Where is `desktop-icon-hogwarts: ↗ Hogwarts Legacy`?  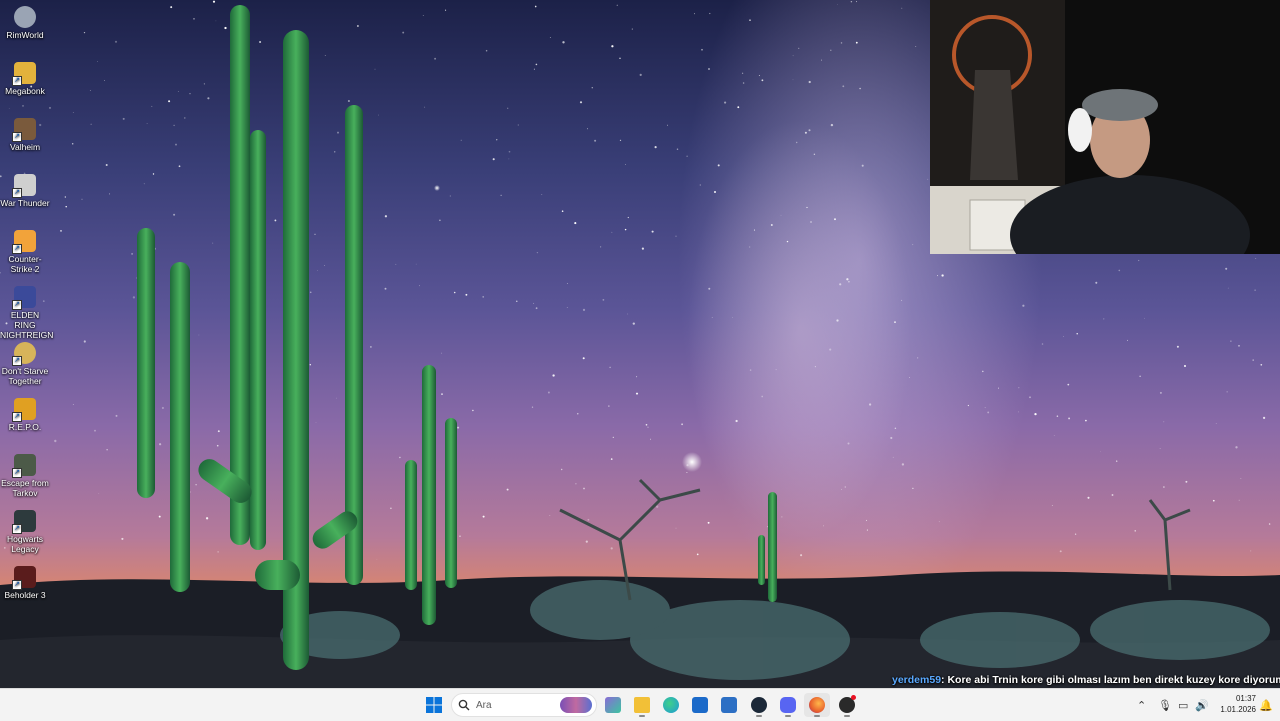 desktop-icon-hogwarts: ↗ Hogwarts Legacy is located at coordinates (25, 532).